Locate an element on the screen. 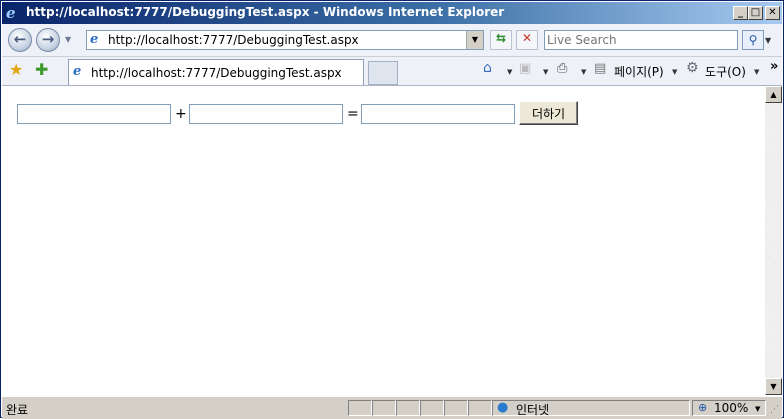 This screenshot has width=784, height=419. more-commands-icon: » is located at coordinates (774, 66).